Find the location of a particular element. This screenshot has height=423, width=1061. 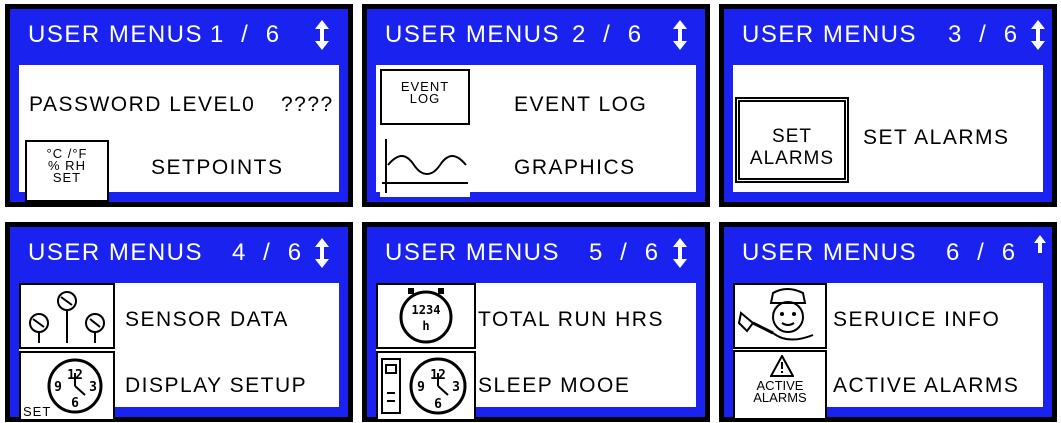

panel-header: USER MENUS 5 / 6 is located at coordinates (536, 252).